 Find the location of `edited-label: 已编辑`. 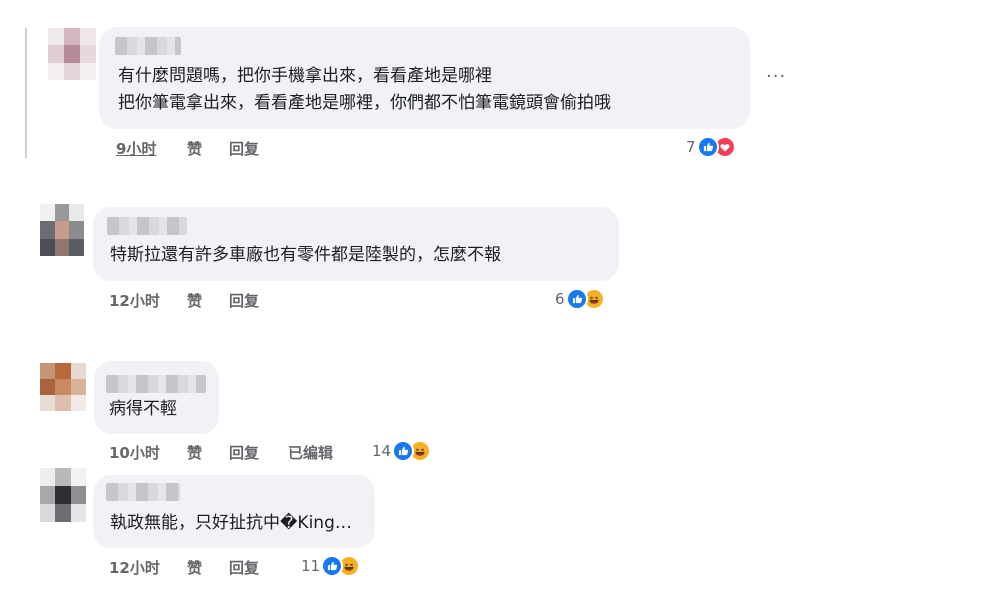

edited-label: 已编辑 is located at coordinates (311, 453).